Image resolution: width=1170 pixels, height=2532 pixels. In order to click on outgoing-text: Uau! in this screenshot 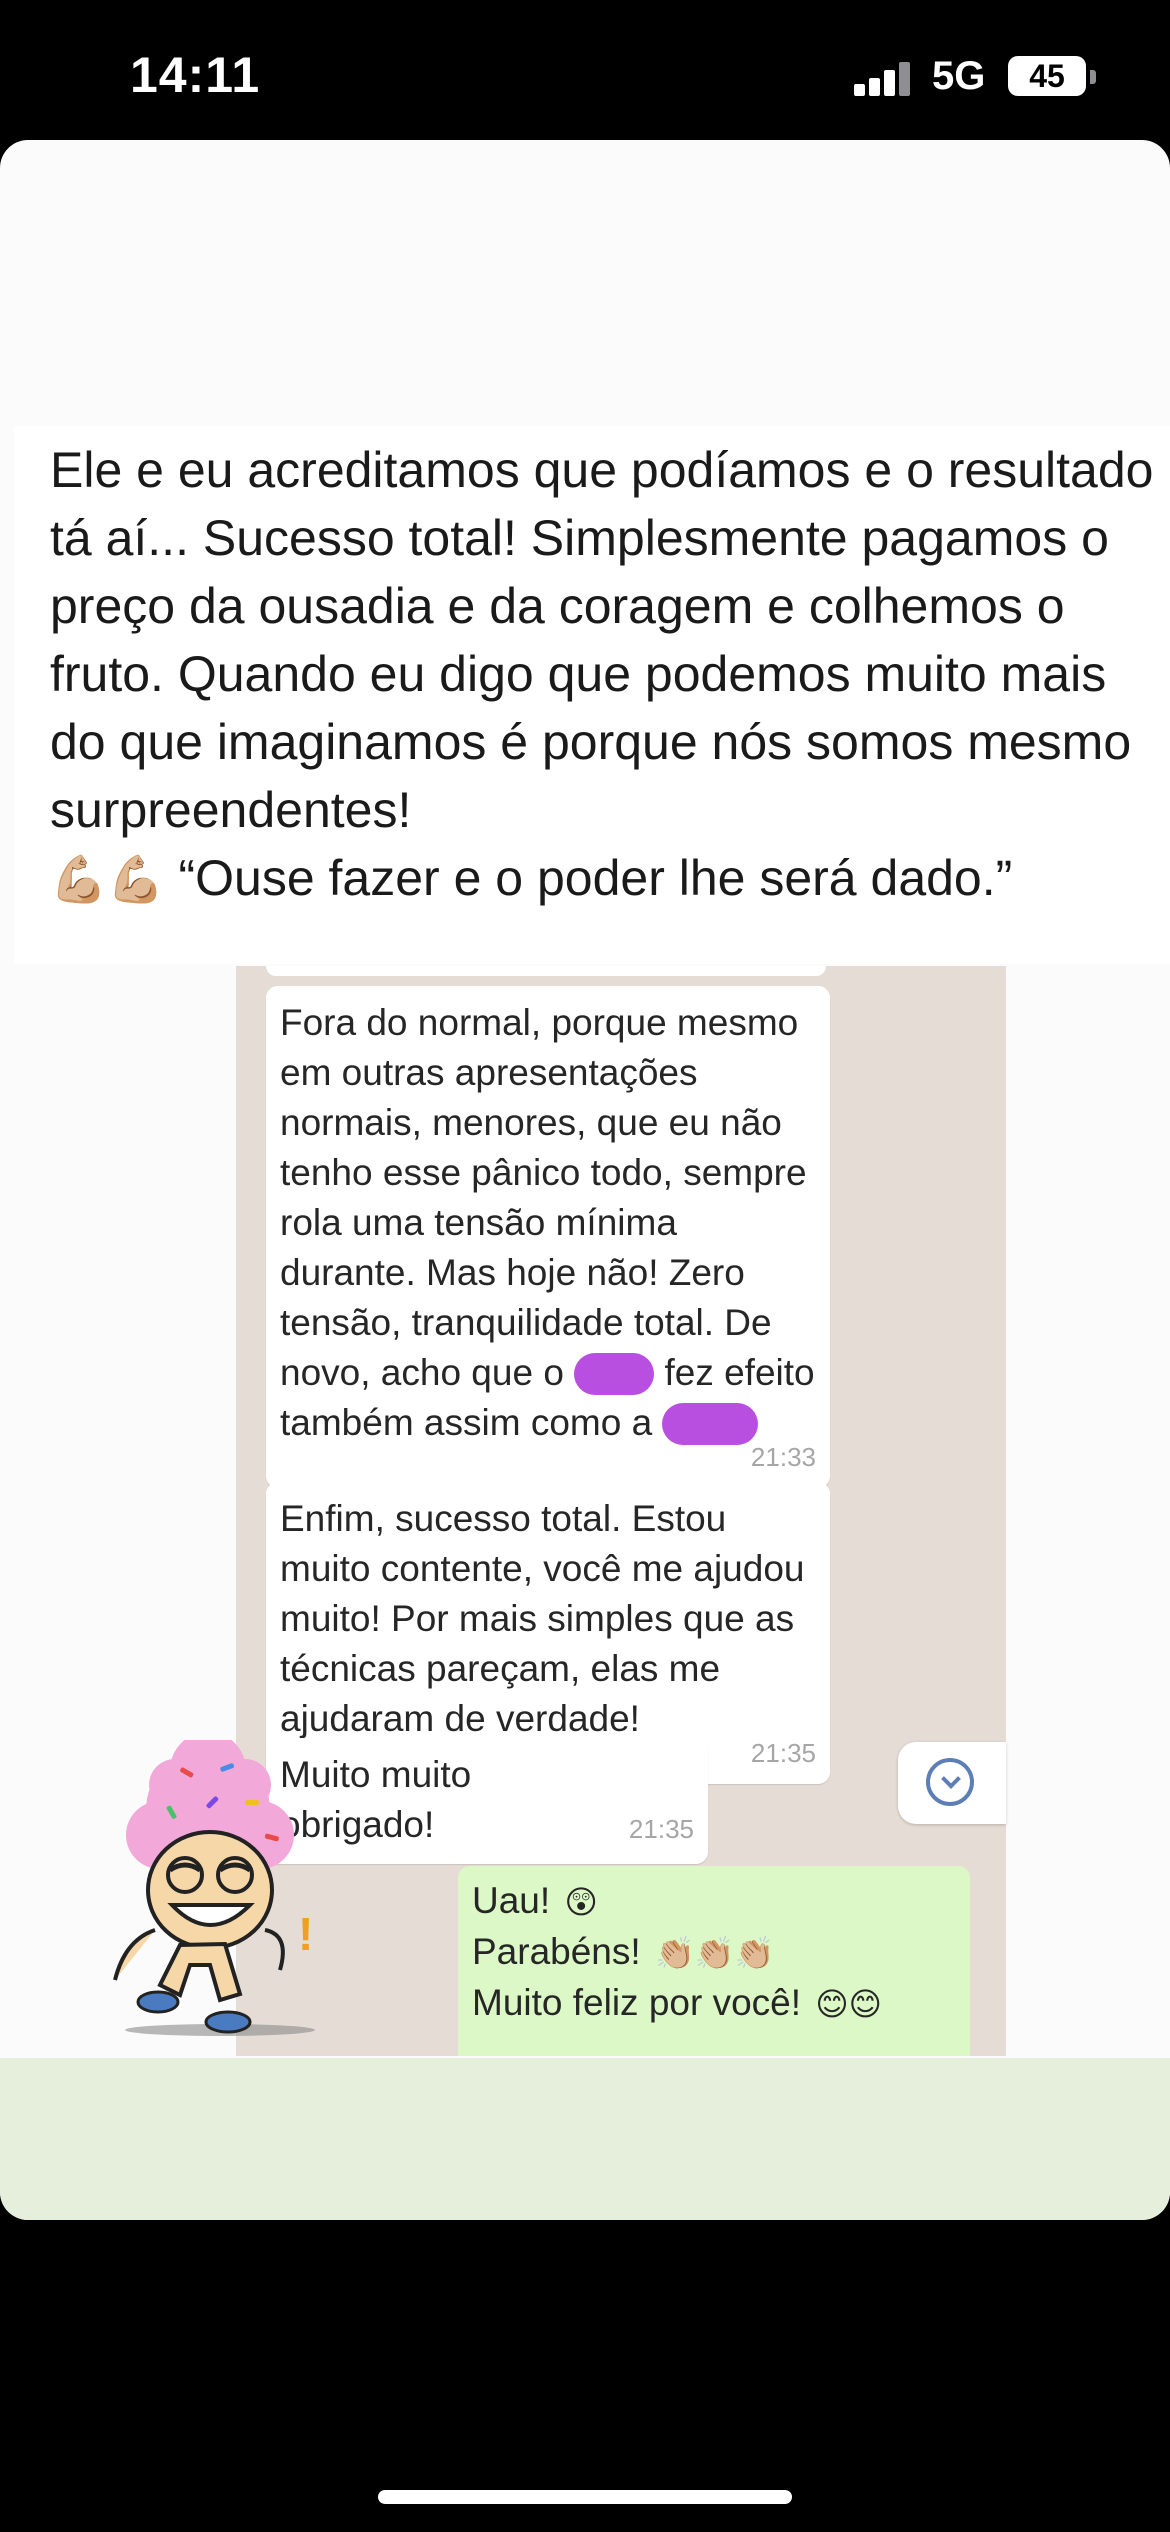, I will do `click(511, 1900)`.